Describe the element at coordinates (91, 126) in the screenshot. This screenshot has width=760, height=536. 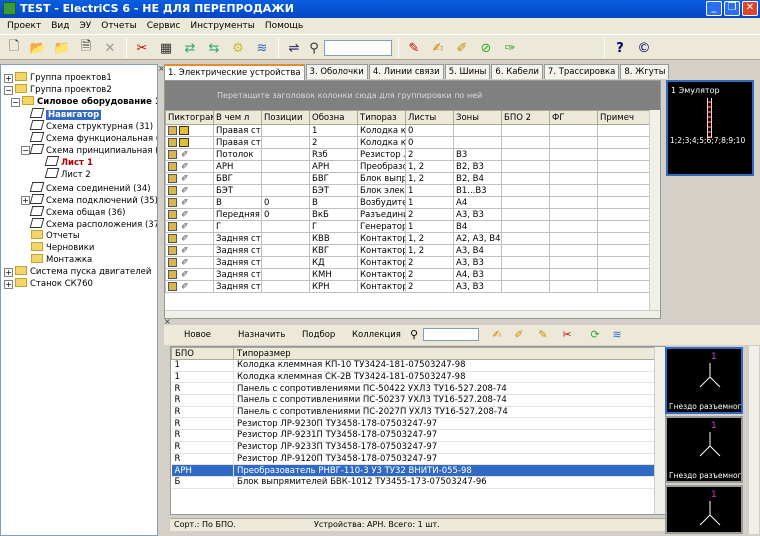
I see `tree-item: Схема структурная (31)` at that location.